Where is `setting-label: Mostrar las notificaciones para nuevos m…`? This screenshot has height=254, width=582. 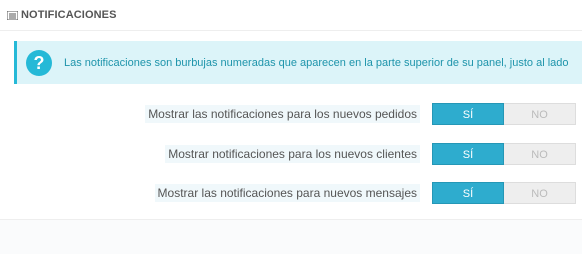
setting-label: Mostrar las notificaciones para nuevos m… is located at coordinates (287, 193).